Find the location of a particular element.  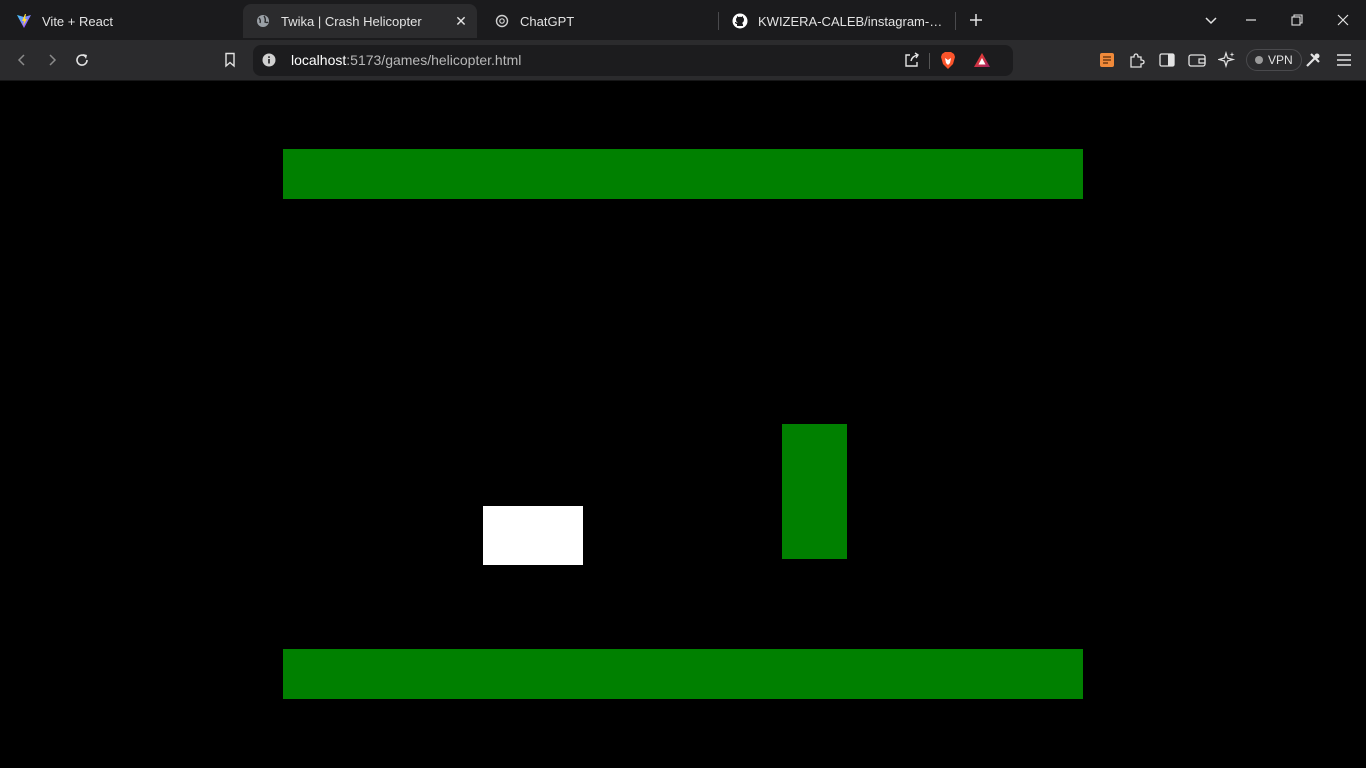

extension-orange-icon is located at coordinates (1107, 60).